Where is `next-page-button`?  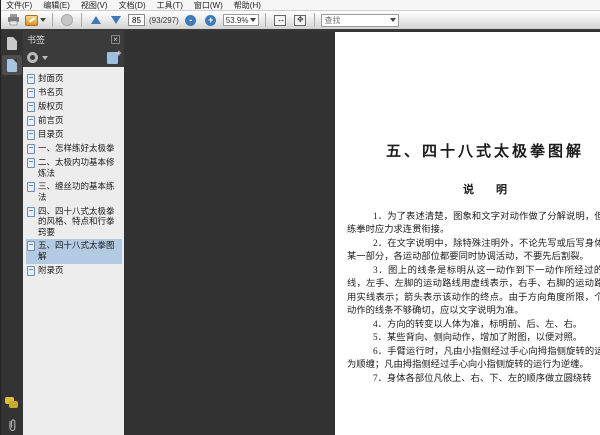
next-page-button is located at coordinates (116, 20).